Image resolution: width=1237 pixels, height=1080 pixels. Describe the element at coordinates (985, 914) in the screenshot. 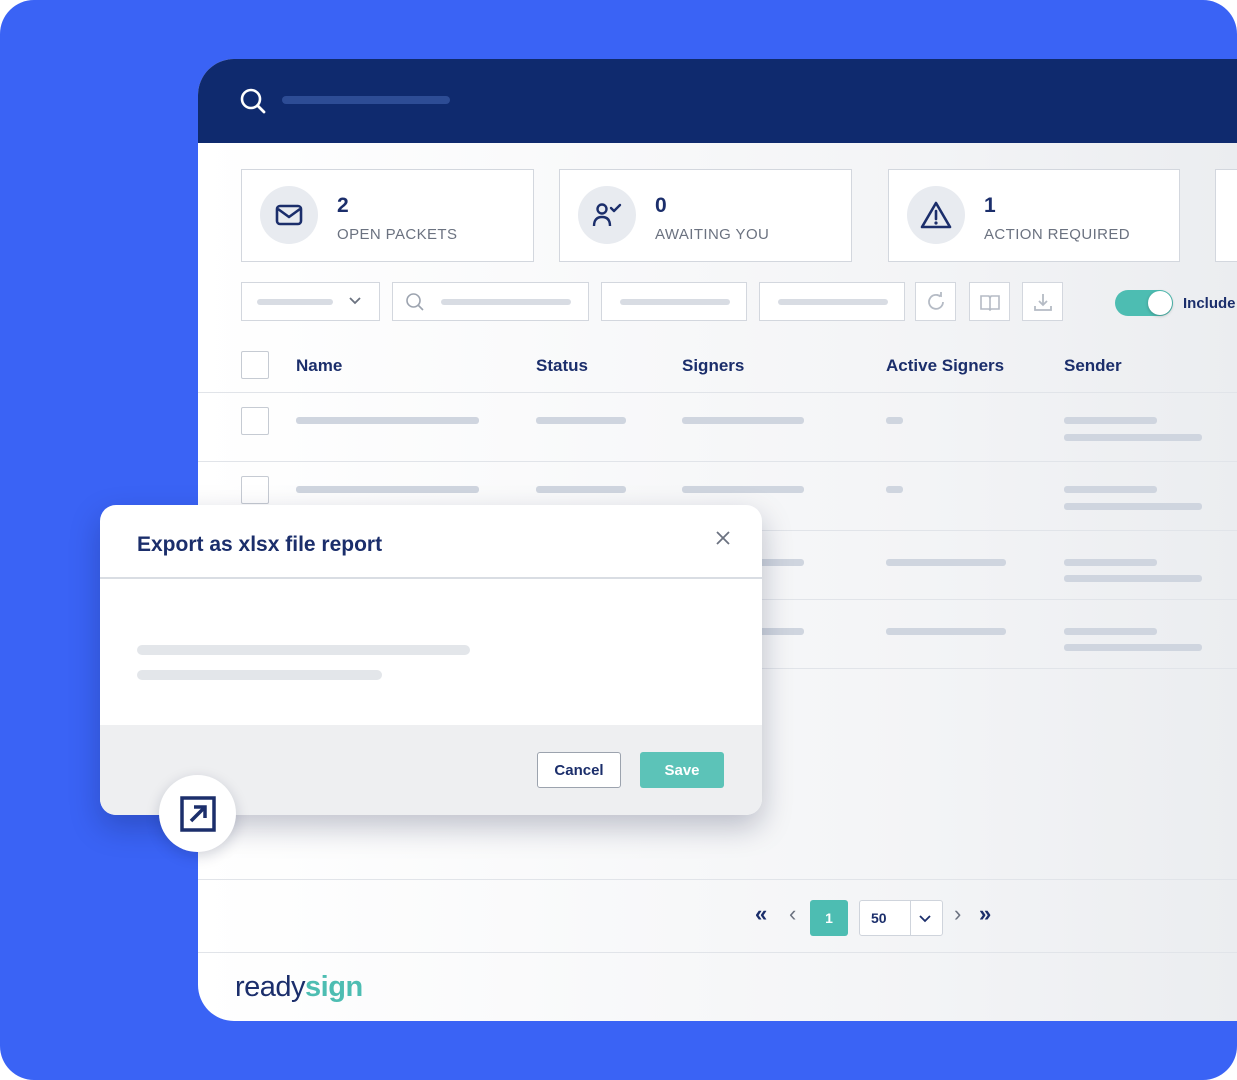

I see `last-page-button: »` at that location.